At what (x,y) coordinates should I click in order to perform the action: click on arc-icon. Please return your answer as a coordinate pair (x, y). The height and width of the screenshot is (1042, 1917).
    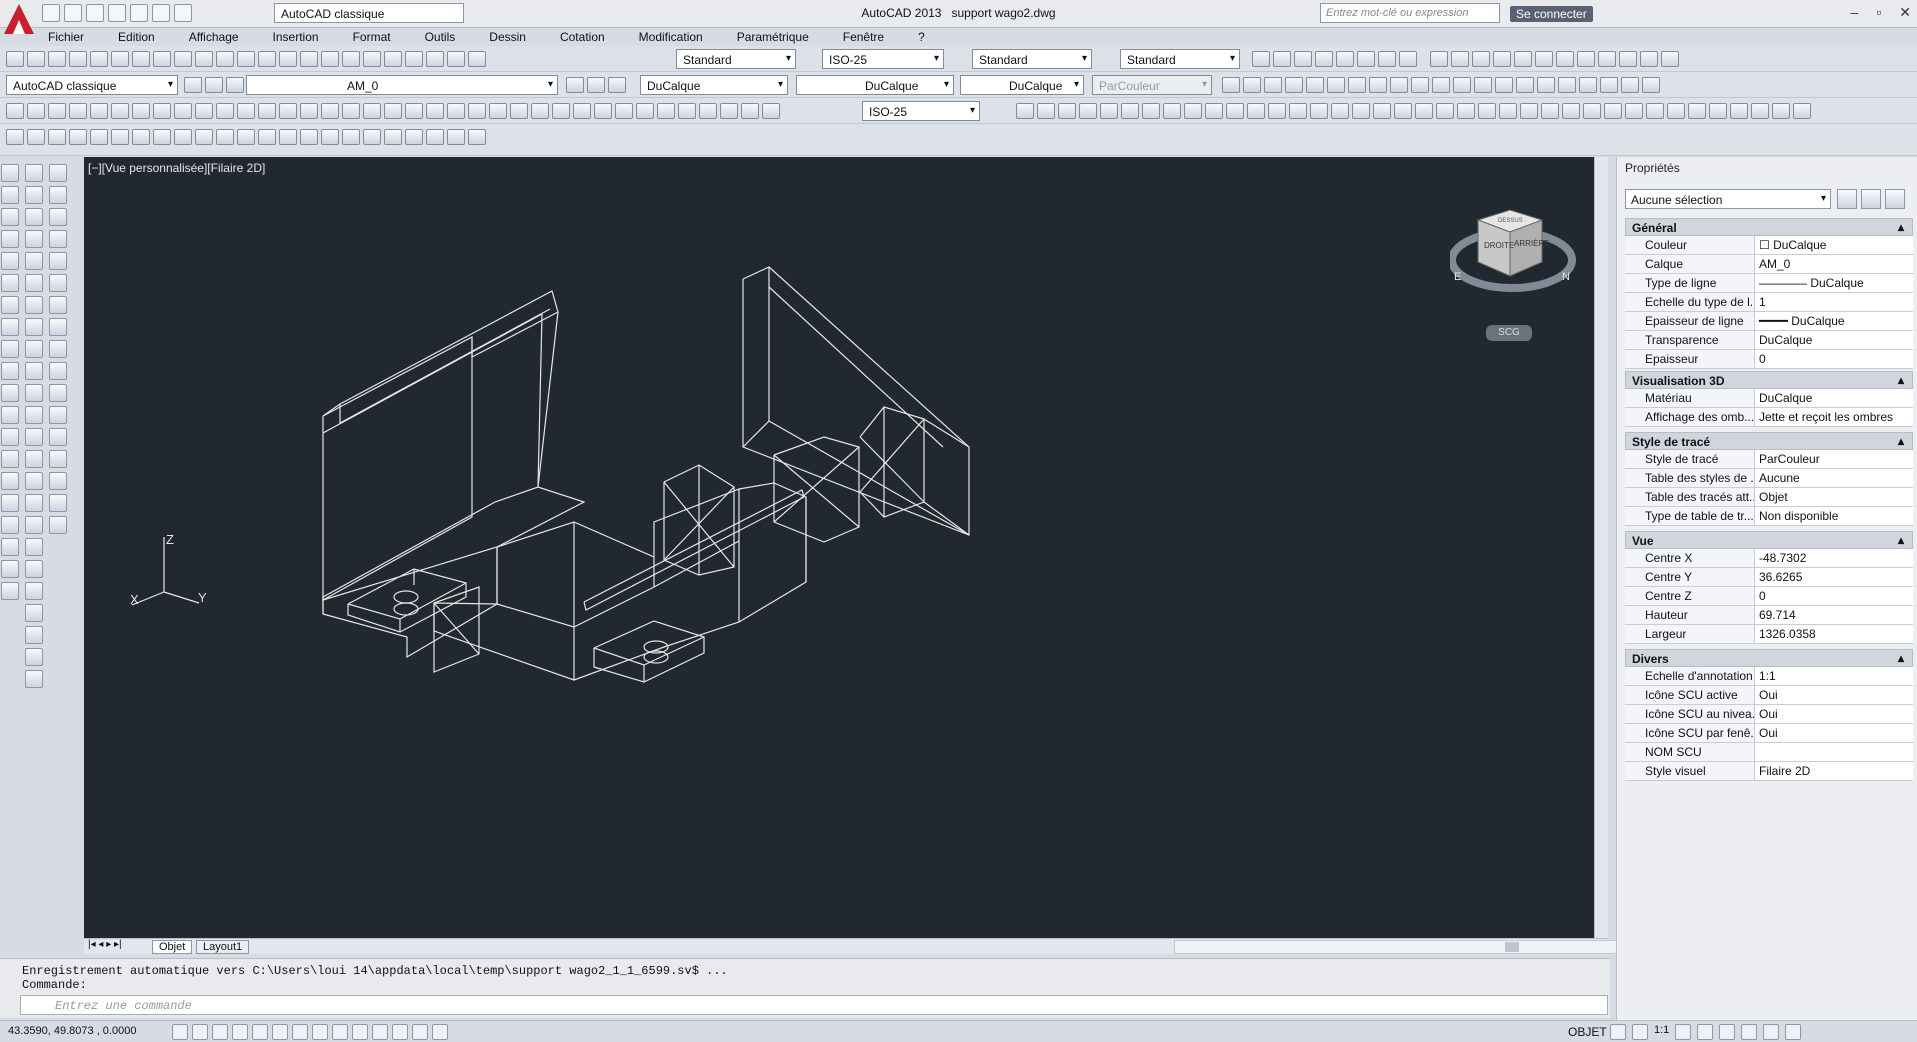
    Looking at the image, I should click on (10, 283).